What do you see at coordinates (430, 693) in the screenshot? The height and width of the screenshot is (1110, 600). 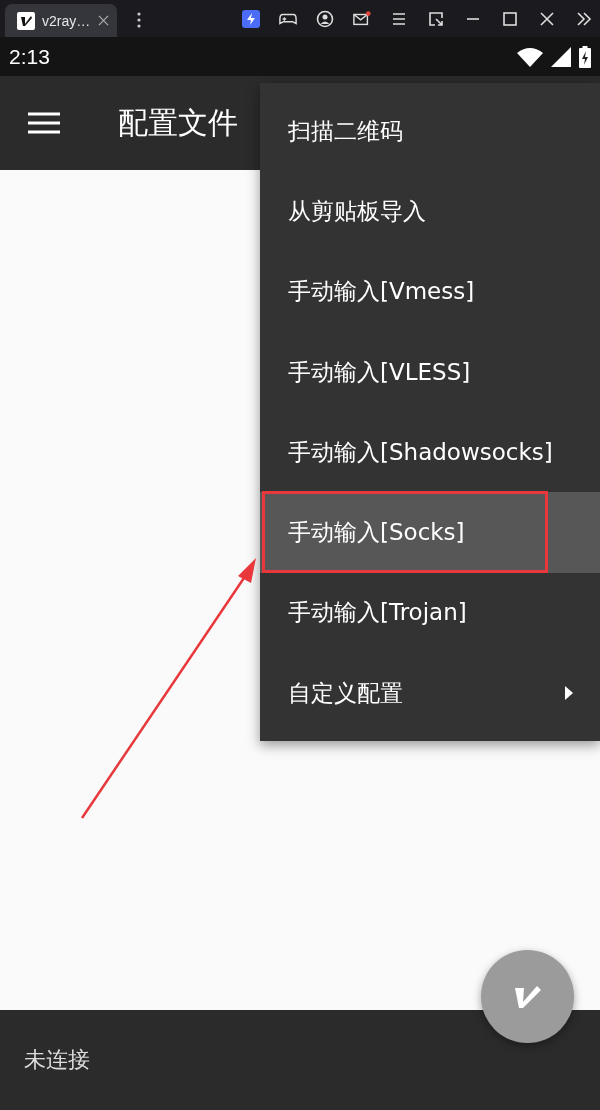 I see `menu-item: 自定义配置` at bounding box center [430, 693].